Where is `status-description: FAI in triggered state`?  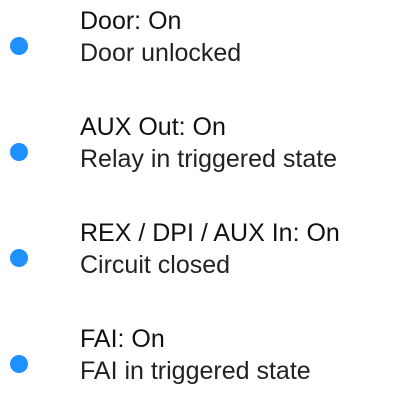 status-description: FAI in triggered state is located at coordinates (195, 371).